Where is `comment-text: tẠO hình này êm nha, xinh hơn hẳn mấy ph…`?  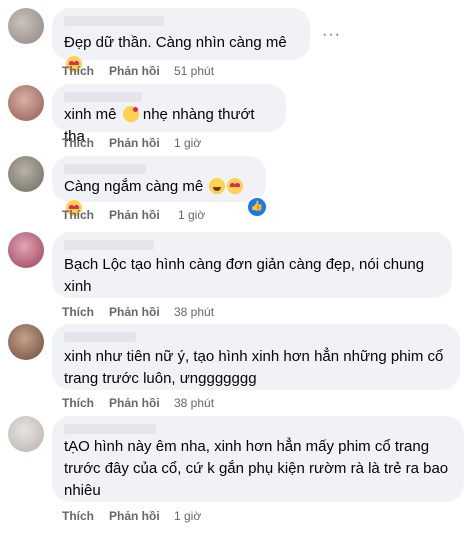
comment-text: tẠO hình này êm nha, xinh hơn hẳn mấy ph… is located at coordinates (256, 468).